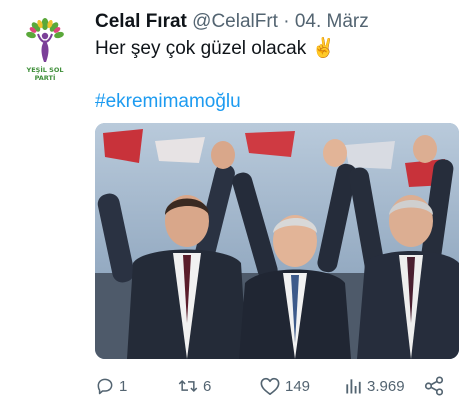 Image resolution: width=474 pixels, height=414 pixels. What do you see at coordinates (45, 70) in the screenshot?
I see `party-name-line1: YEŞİL SOL` at bounding box center [45, 70].